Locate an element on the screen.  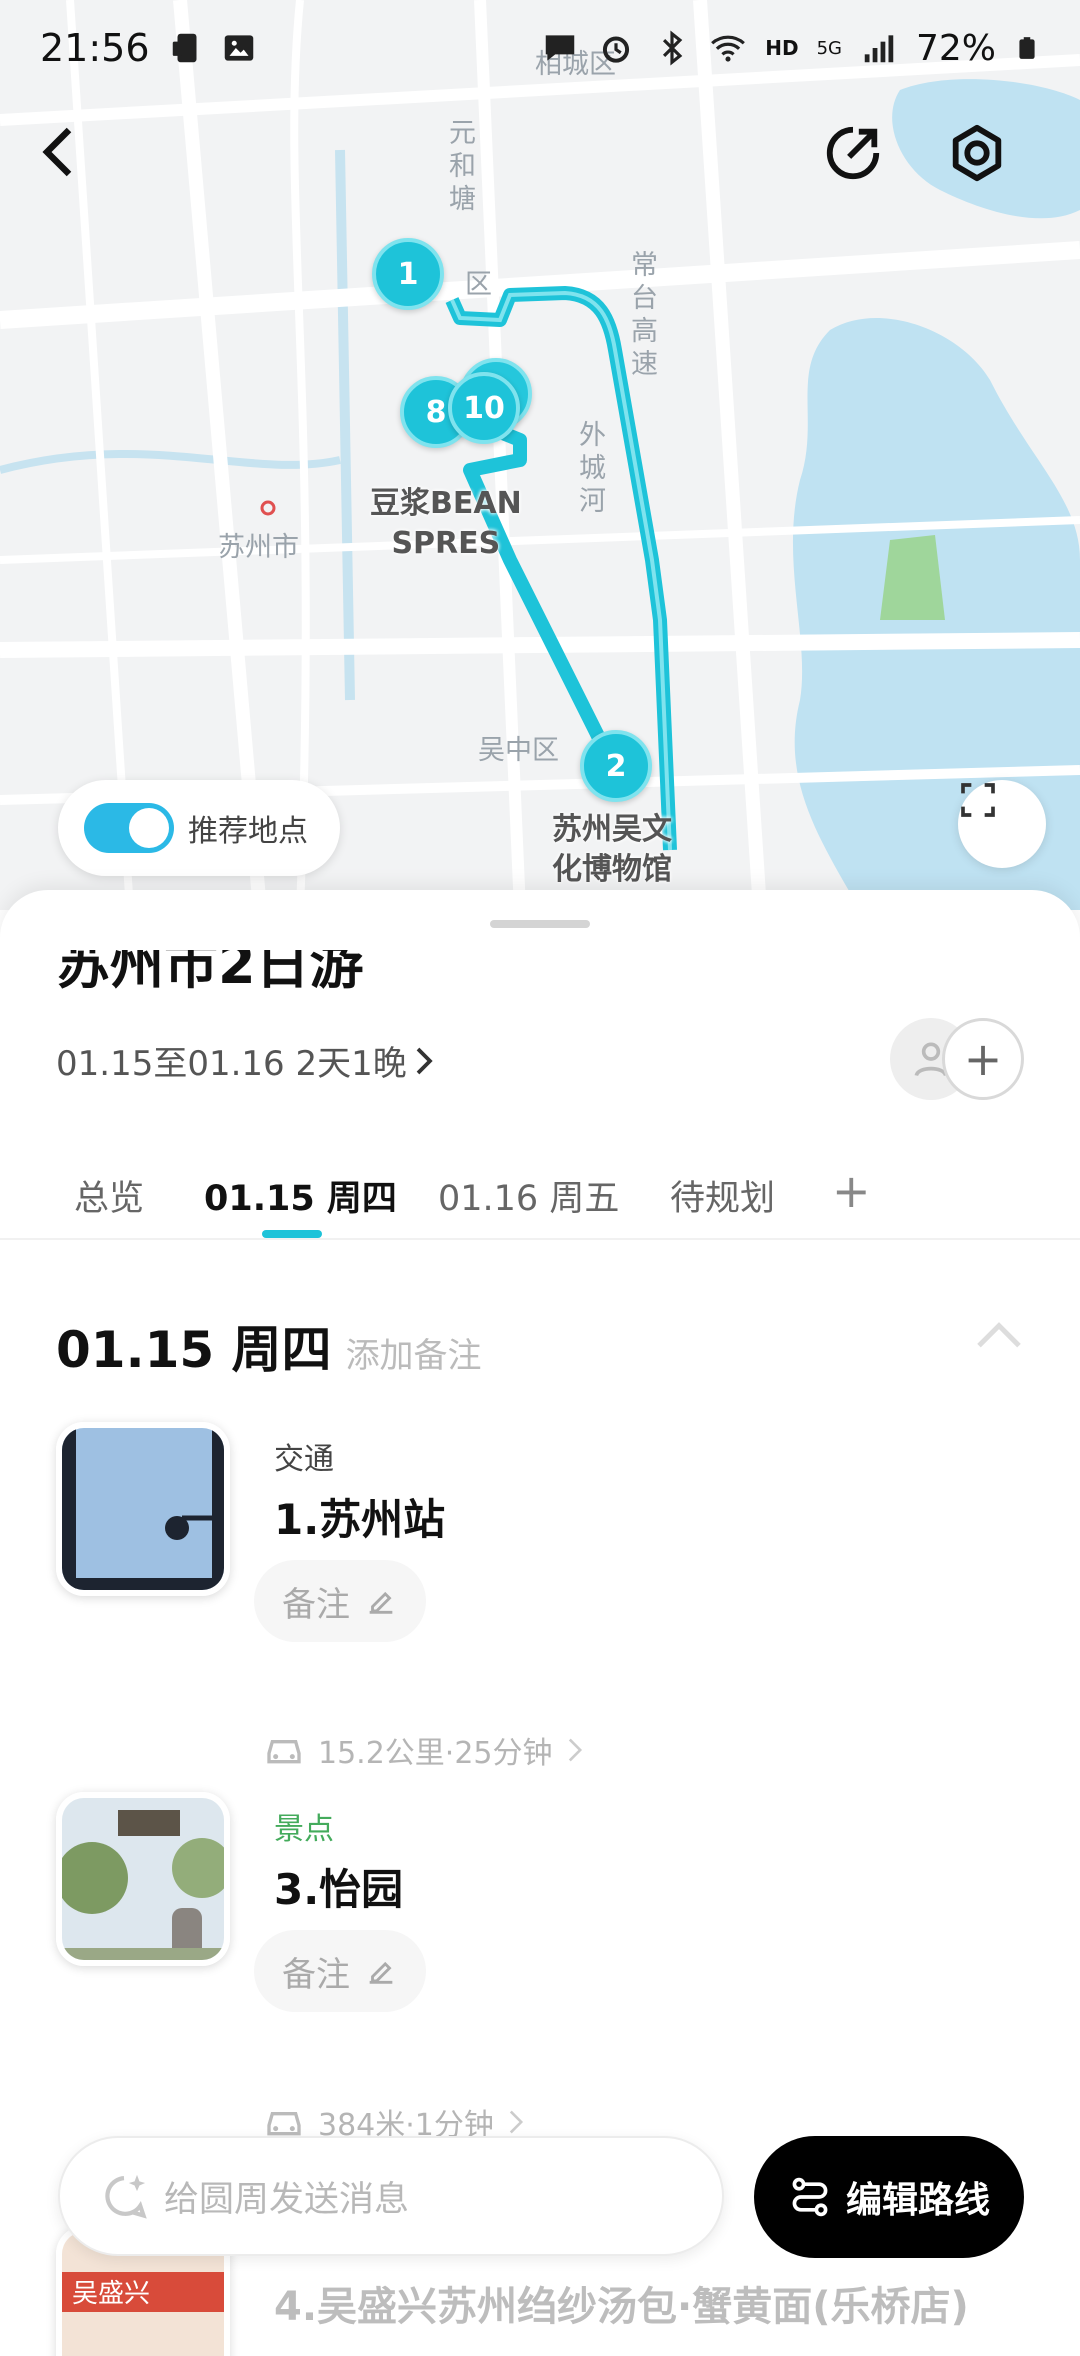
gallery-notification-icon is located at coordinates (238, 48).